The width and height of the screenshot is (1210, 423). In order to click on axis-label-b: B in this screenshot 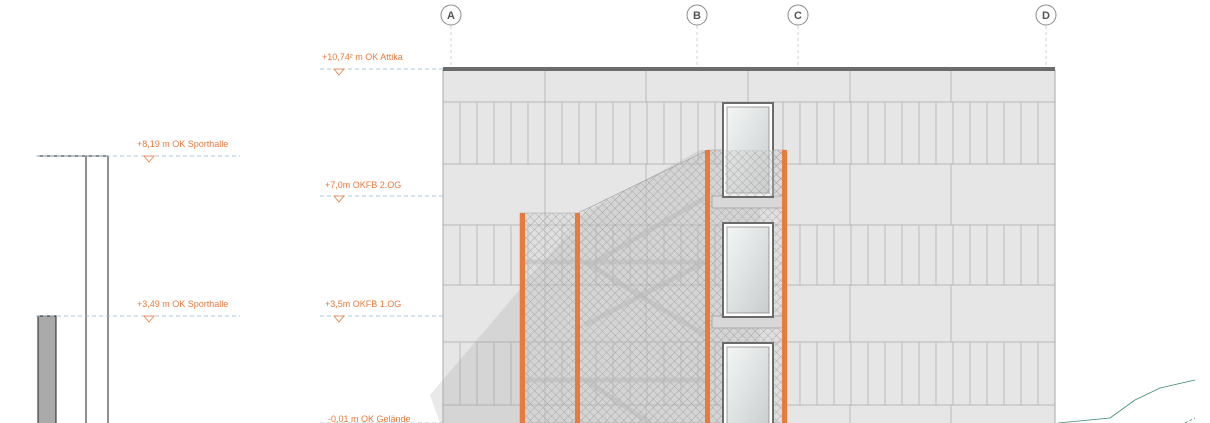, I will do `click(697, 16)`.